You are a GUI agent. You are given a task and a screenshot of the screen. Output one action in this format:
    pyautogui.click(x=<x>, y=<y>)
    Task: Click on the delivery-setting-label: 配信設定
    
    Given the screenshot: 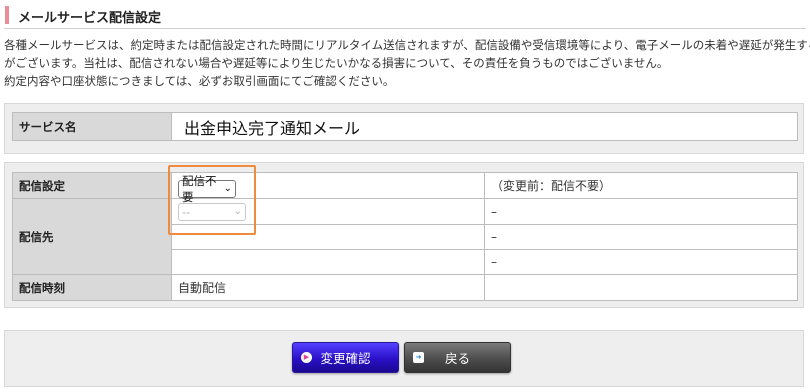 What is the action you would take?
    pyautogui.click(x=92, y=185)
    